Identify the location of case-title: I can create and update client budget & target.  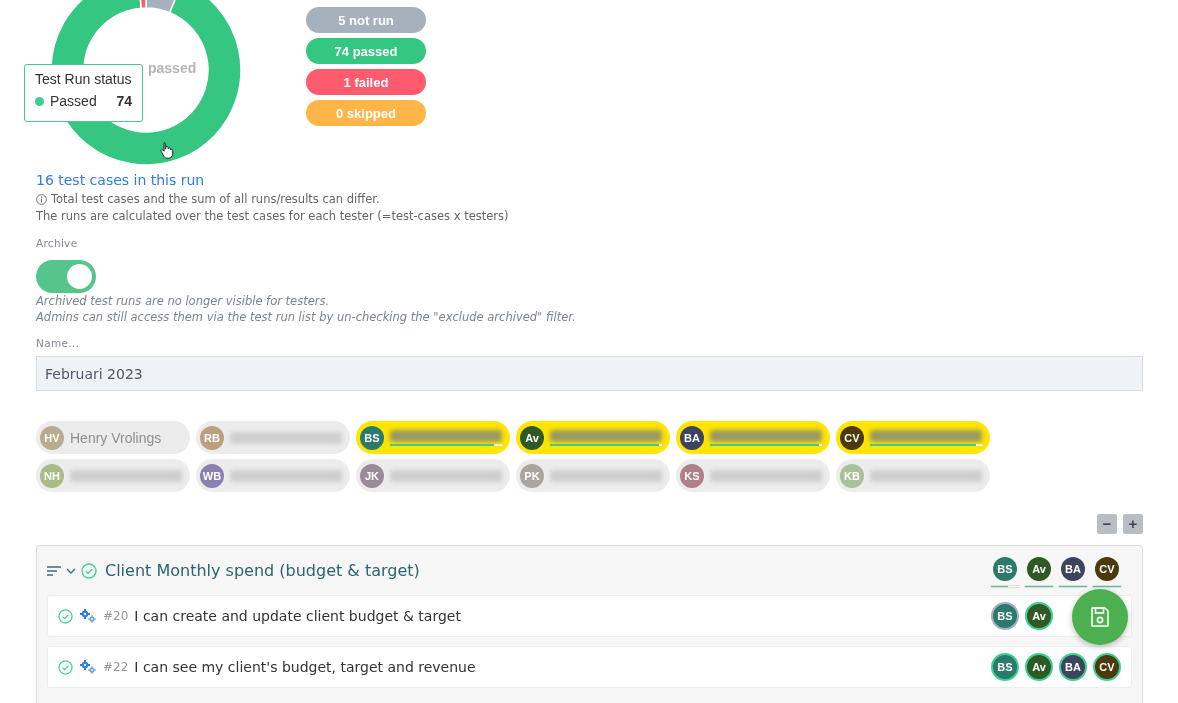
(297, 616).